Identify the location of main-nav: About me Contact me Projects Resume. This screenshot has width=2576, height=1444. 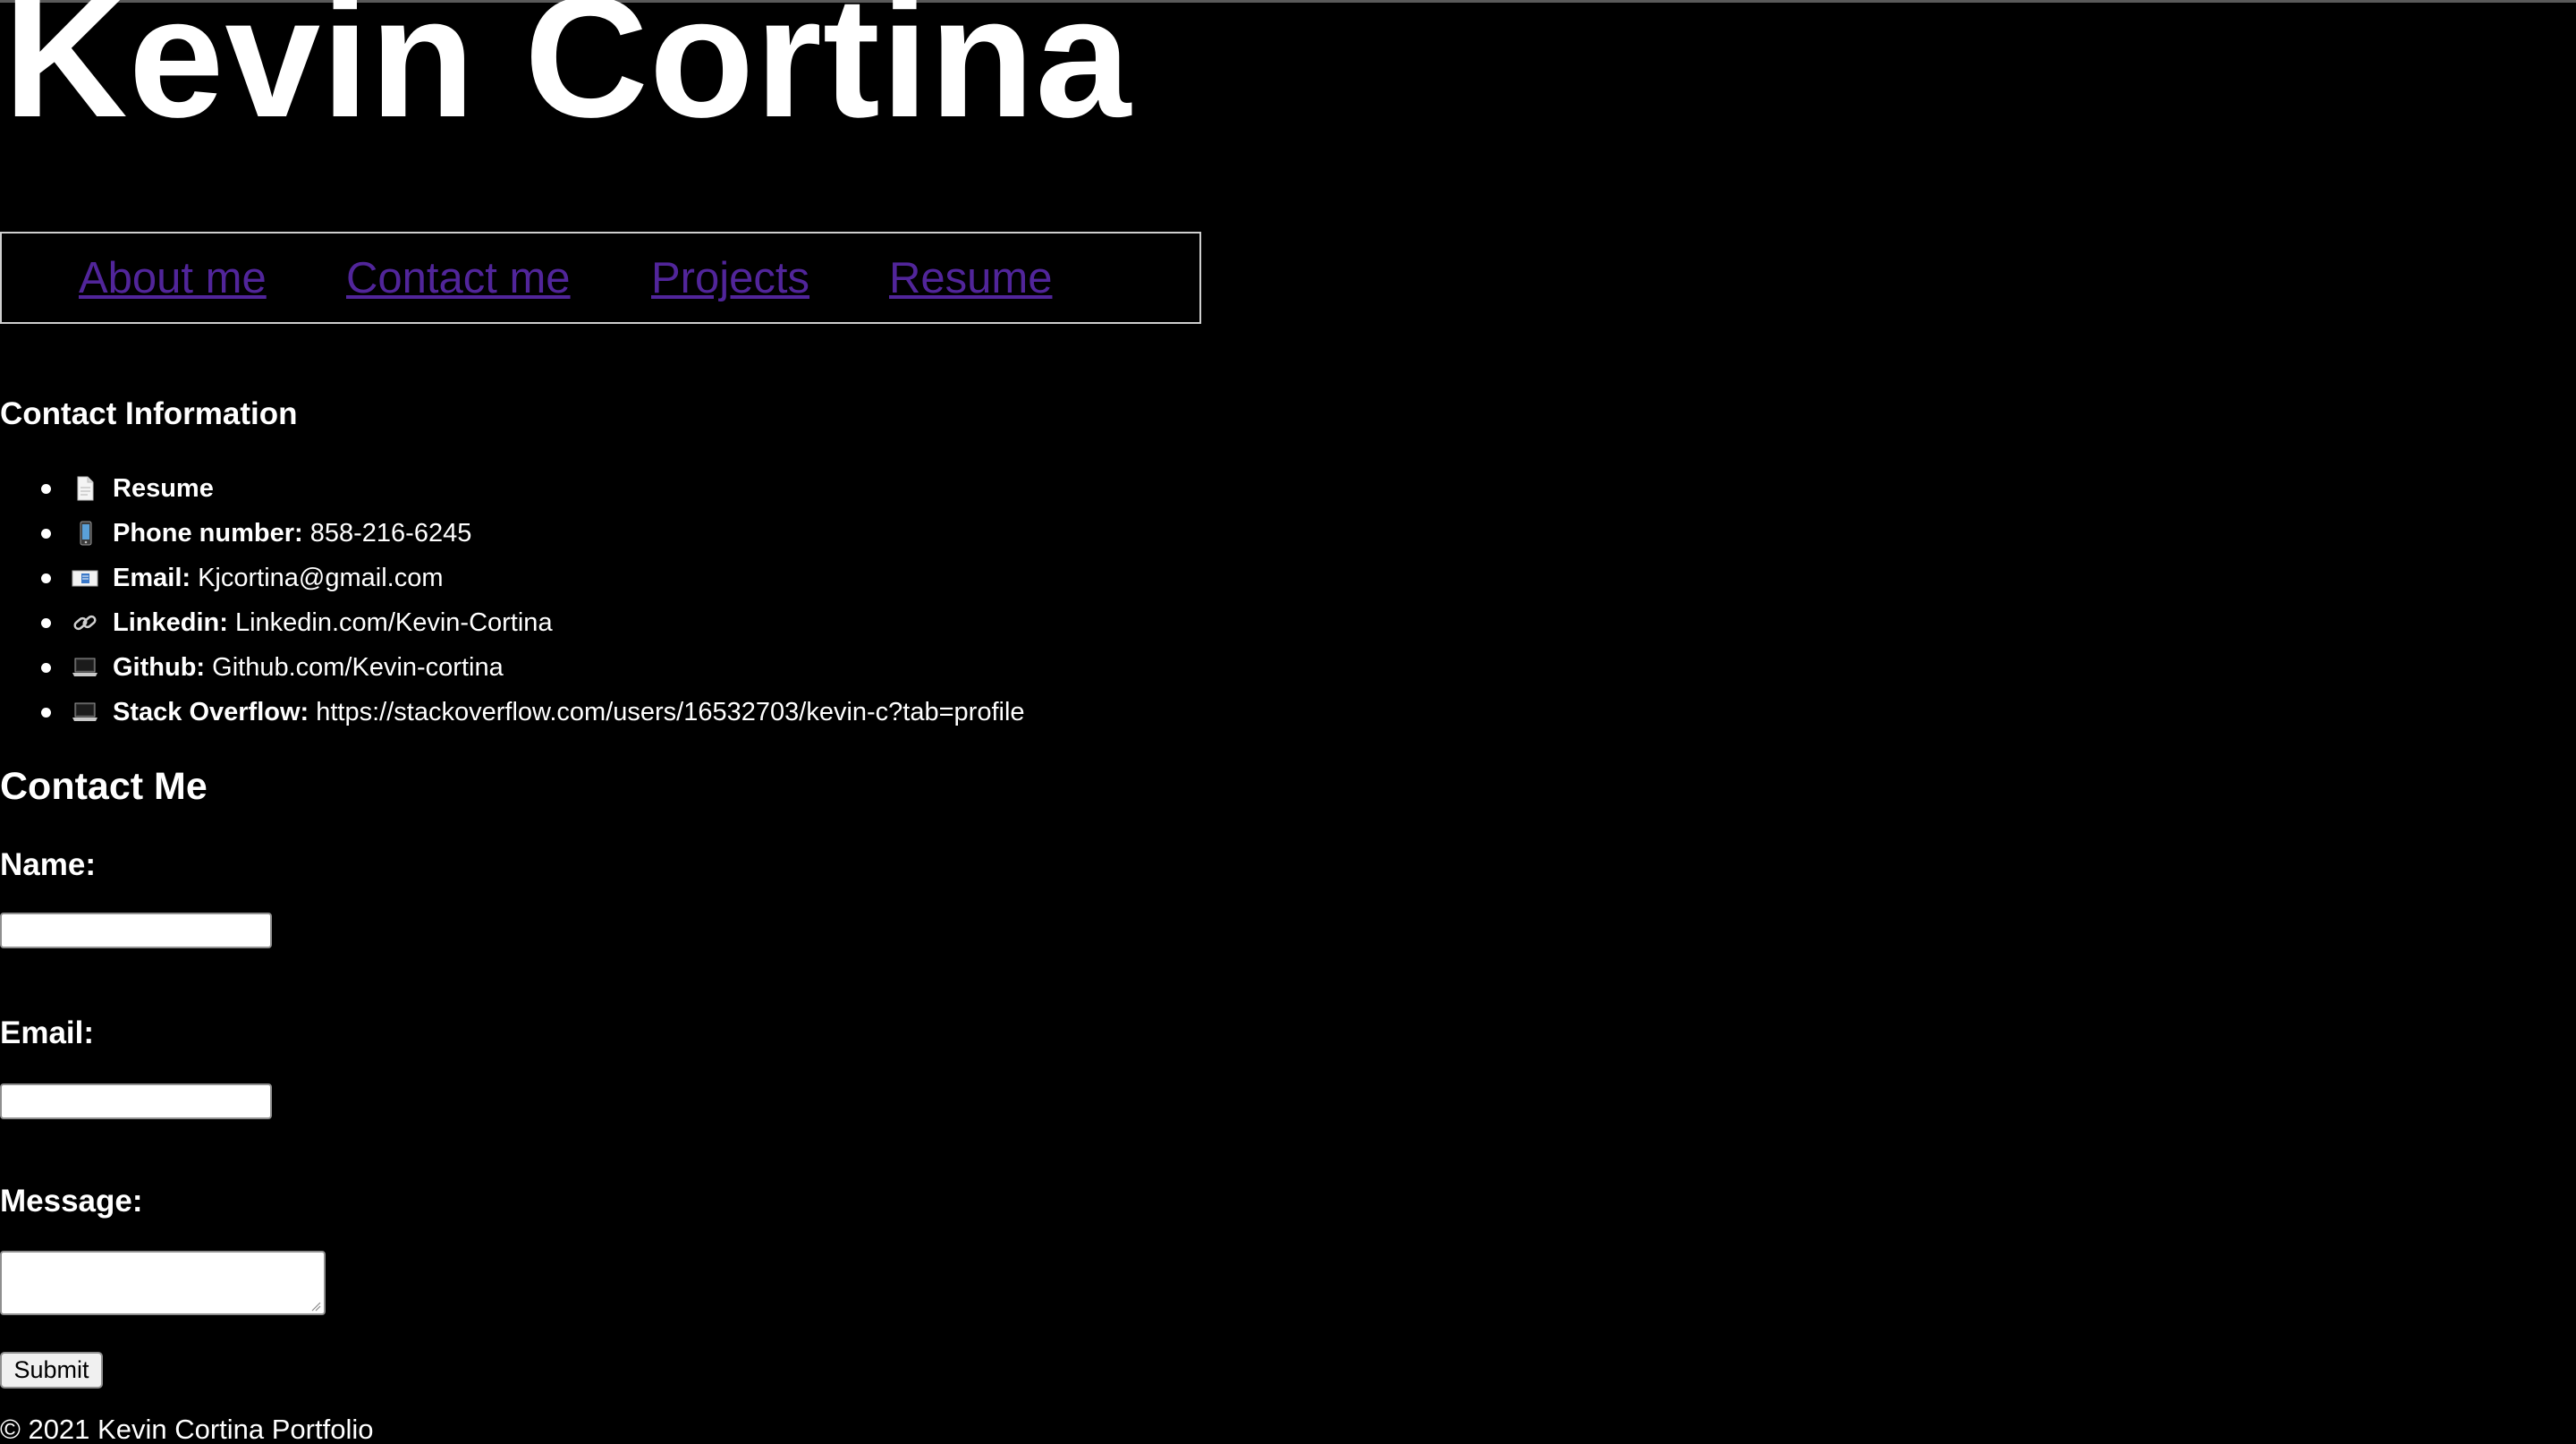
(600, 278).